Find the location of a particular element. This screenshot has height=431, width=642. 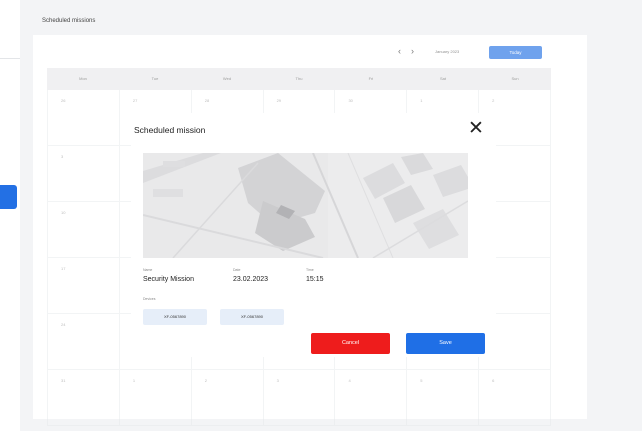

sidebar-divider is located at coordinates (10, 58).